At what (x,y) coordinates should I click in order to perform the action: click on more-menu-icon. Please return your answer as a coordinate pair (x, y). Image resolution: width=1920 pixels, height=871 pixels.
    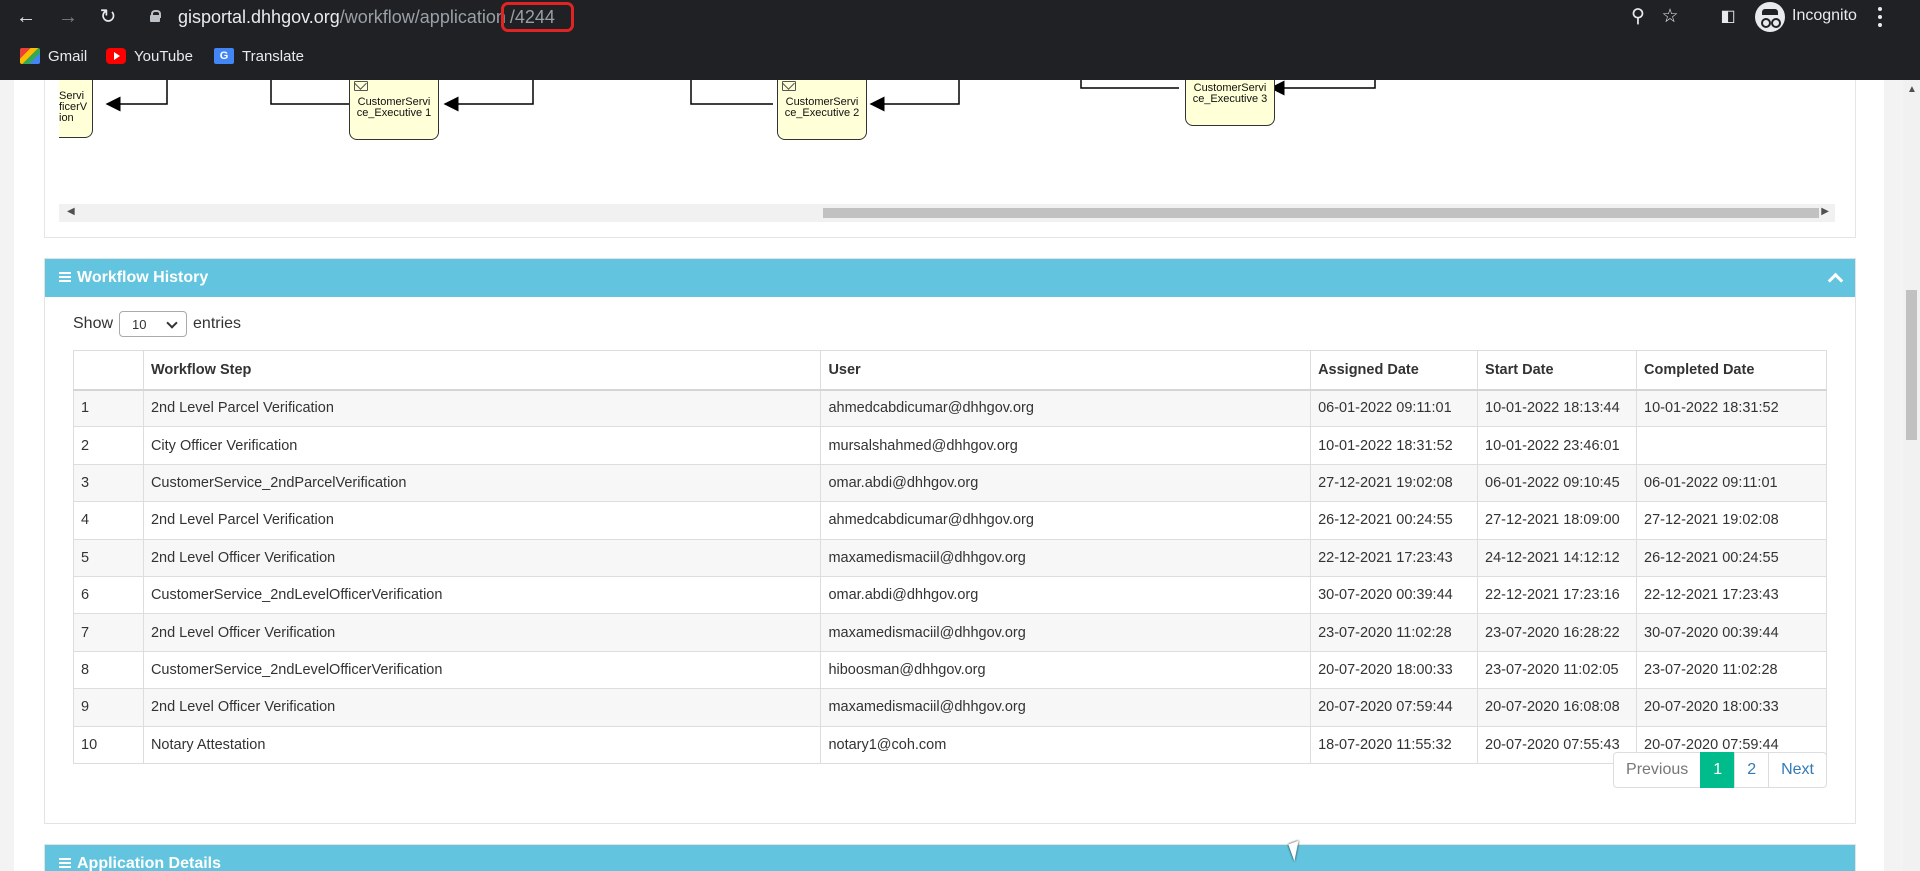
    Looking at the image, I should click on (1880, 17).